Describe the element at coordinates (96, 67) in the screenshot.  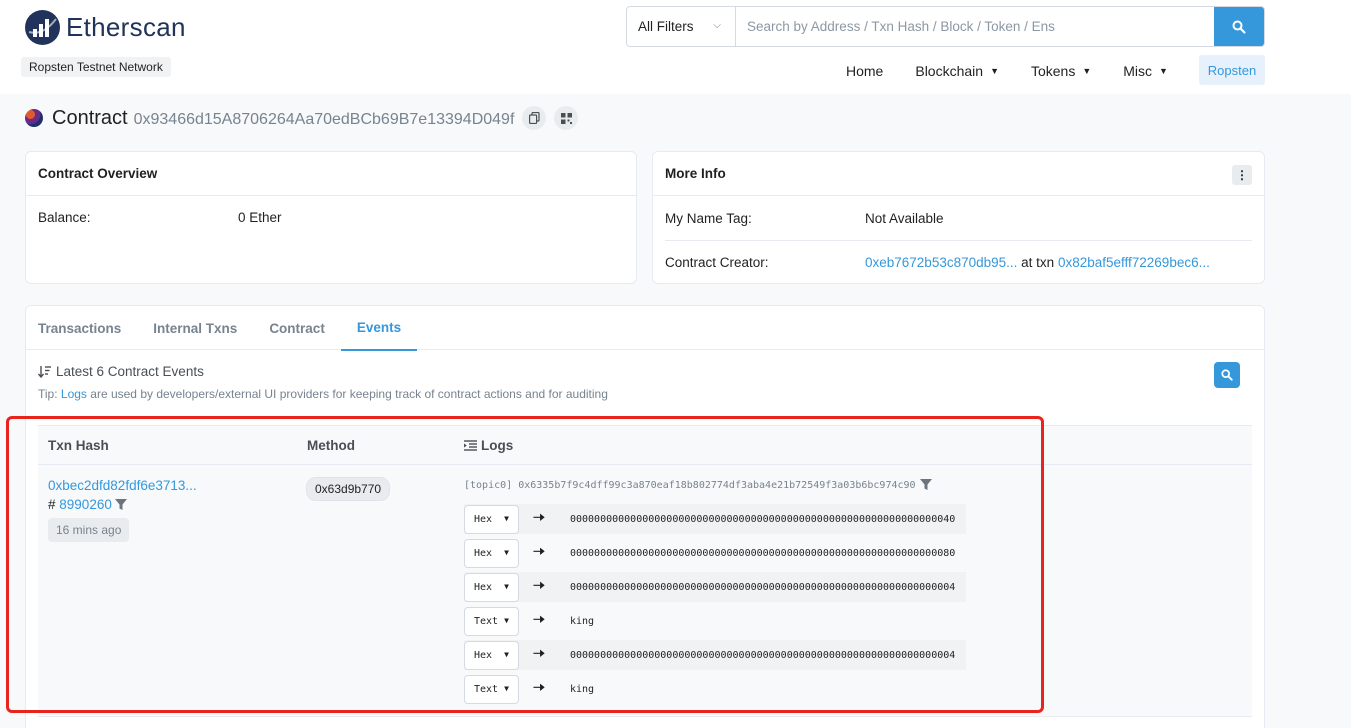
I see `network-badge: Ropsten Testnet Network` at that location.